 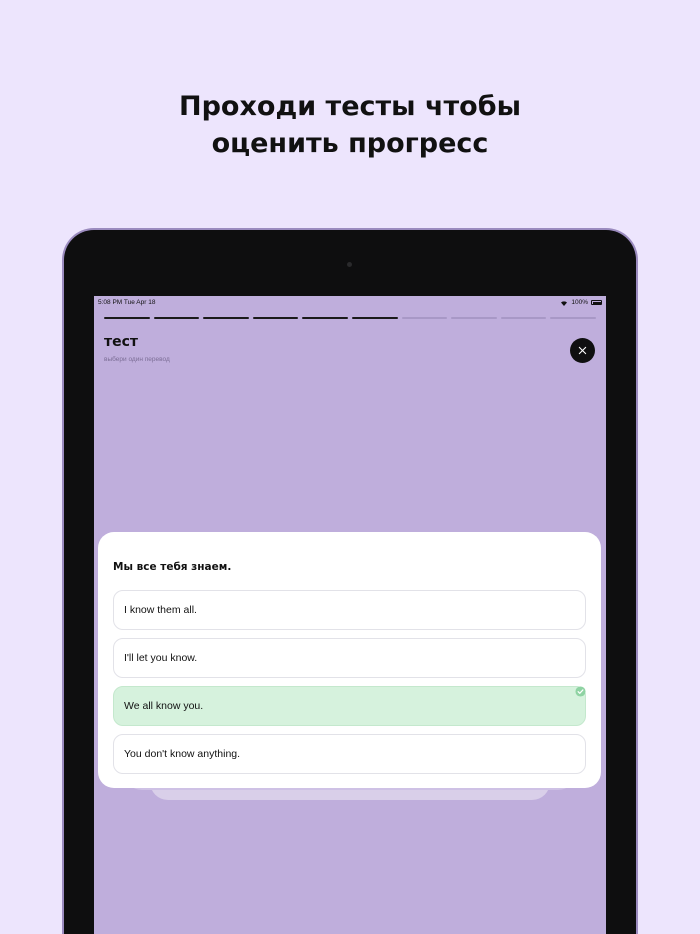 I want to click on status-right: 100%, so click(x=581, y=302).